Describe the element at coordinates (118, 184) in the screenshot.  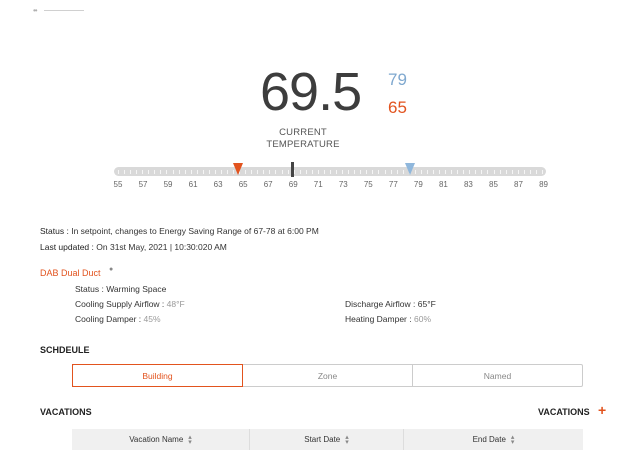
I see `scale-label: 55` at that location.